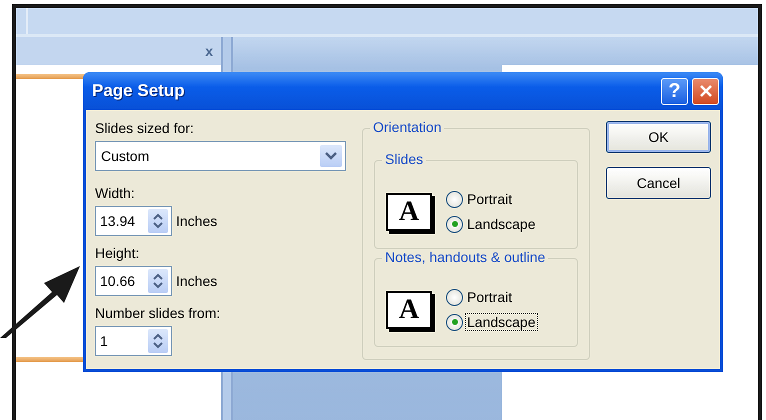 The image size is (766, 420). Describe the element at coordinates (158, 313) in the screenshot. I see `field-label: Number slides from:` at that location.